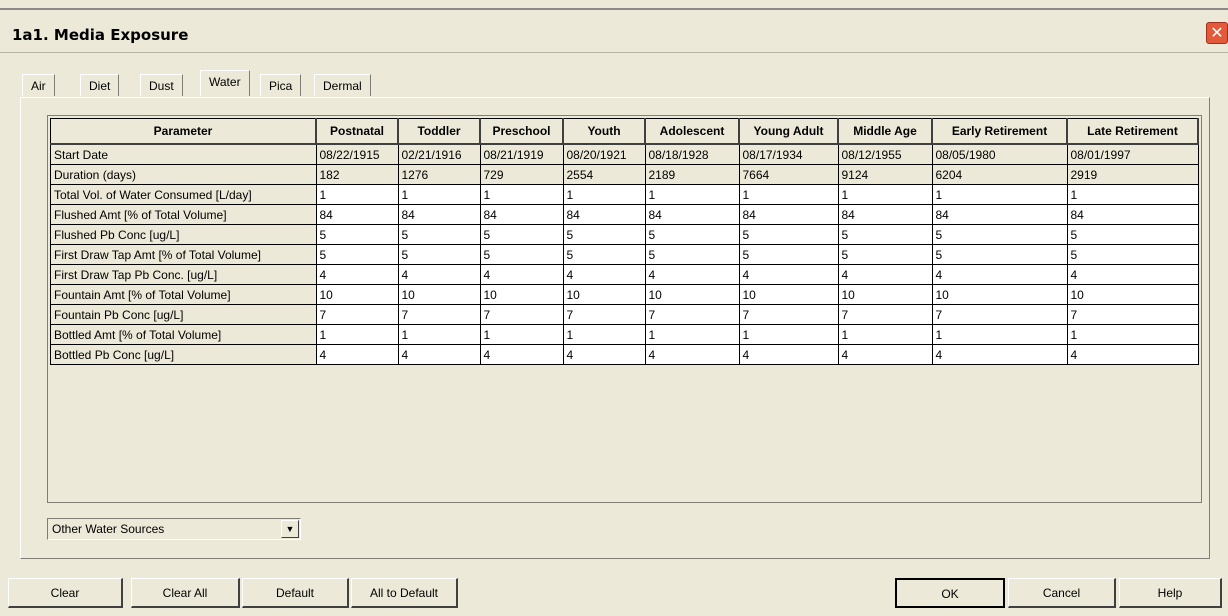 The height and width of the screenshot is (616, 1228). Describe the element at coordinates (100, 85) in the screenshot. I see `tab-diet: Diet` at that location.